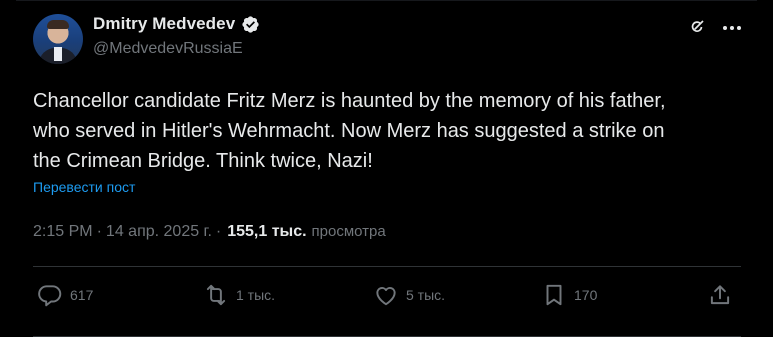 This screenshot has height=337, width=773. Describe the element at coordinates (50, 296) in the screenshot. I see `reply-icon` at that location.